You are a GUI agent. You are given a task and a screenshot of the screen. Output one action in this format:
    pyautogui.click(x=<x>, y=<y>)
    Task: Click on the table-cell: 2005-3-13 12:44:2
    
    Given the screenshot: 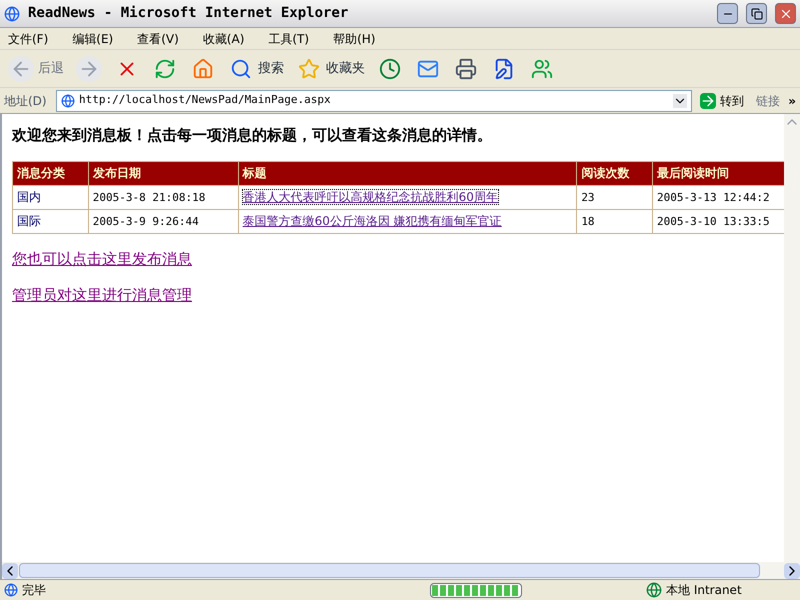 What is the action you would take?
    pyautogui.click(x=713, y=197)
    